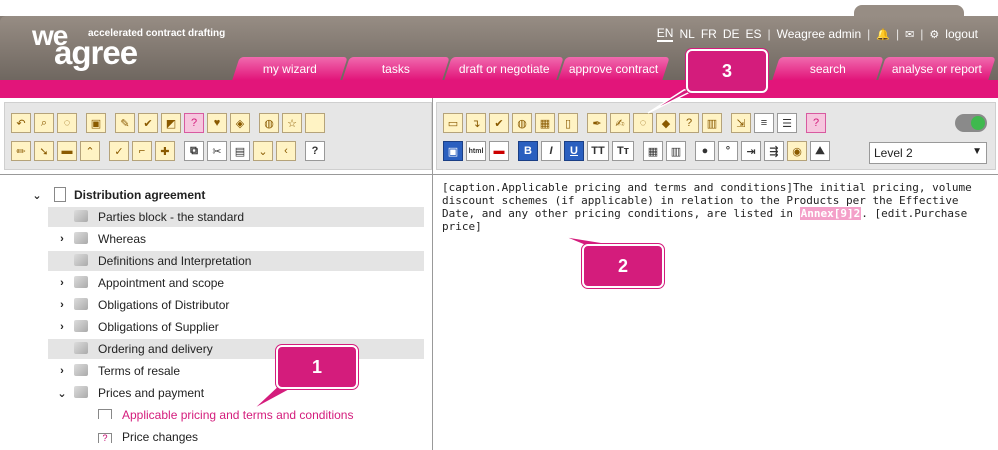  Describe the element at coordinates (504, 68) in the screenshot. I see `tab-draft-or-negotiate: draft or negotiate` at that location.